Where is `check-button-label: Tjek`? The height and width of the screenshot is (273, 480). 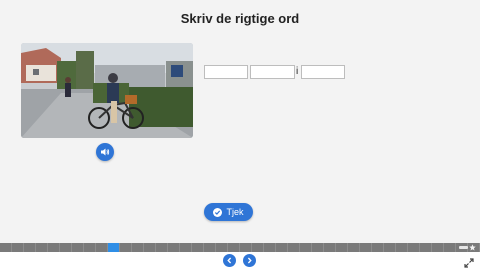 check-button-label: Tjek is located at coordinates (235, 212).